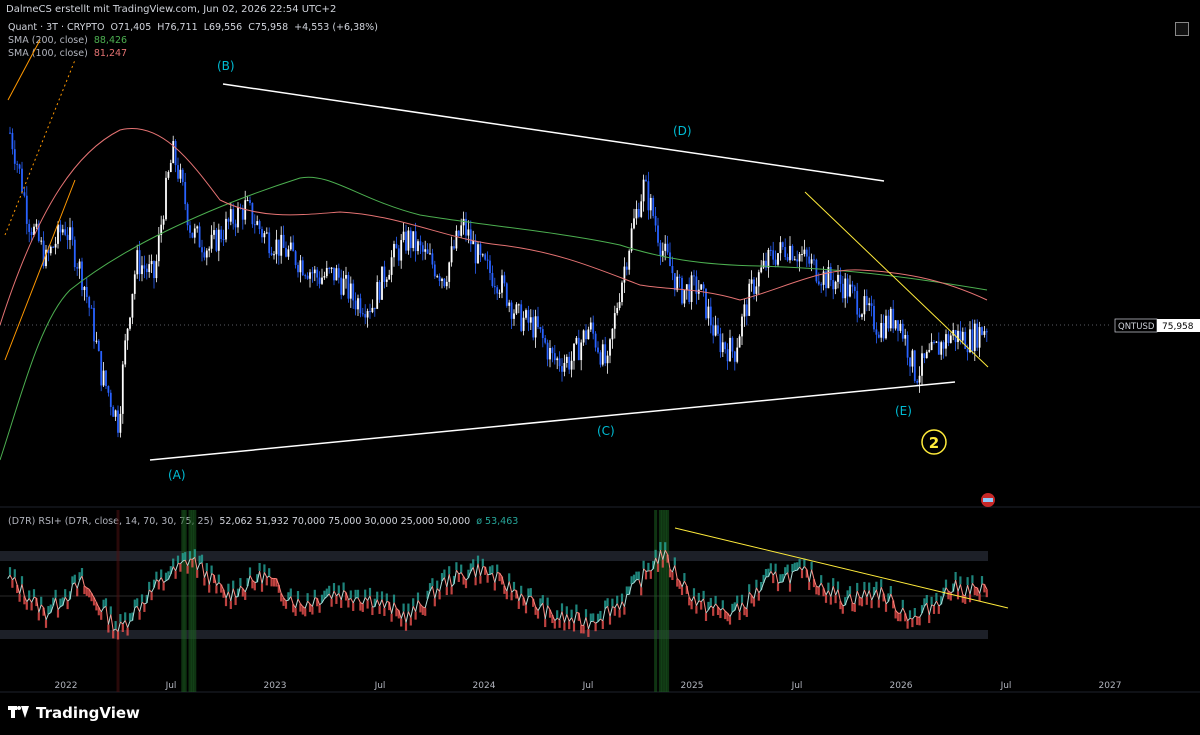 This screenshot has height=735, width=1200. I want to click on brand-name: TradingView, so click(88, 713).